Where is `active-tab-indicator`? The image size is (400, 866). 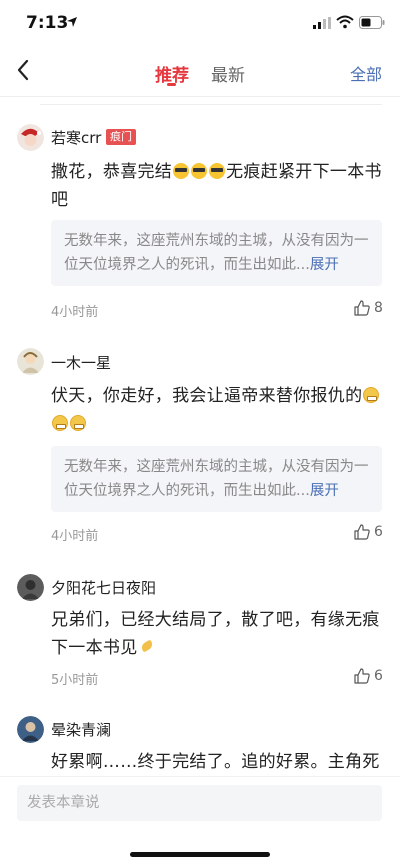
active-tab-indicator is located at coordinates (171, 84).